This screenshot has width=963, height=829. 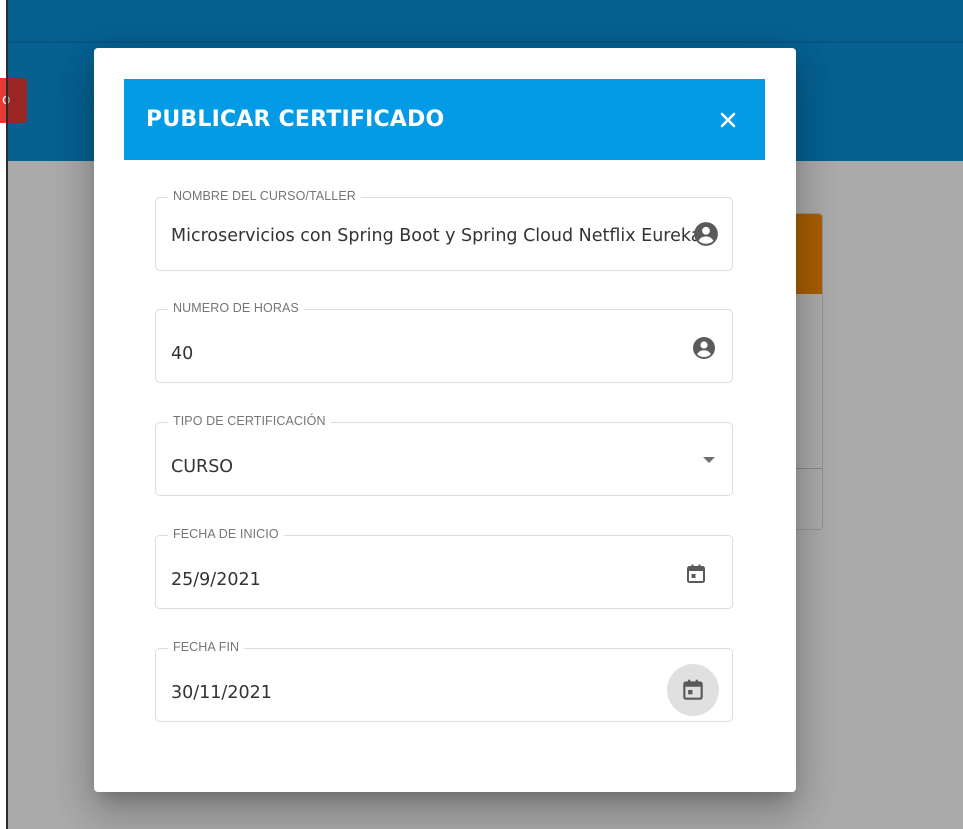 What do you see at coordinates (264, 196) in the screenshot?
I see `course-name-label: NOMBRE DEL CURSO/TALLER` at bounding box center [264, 196].